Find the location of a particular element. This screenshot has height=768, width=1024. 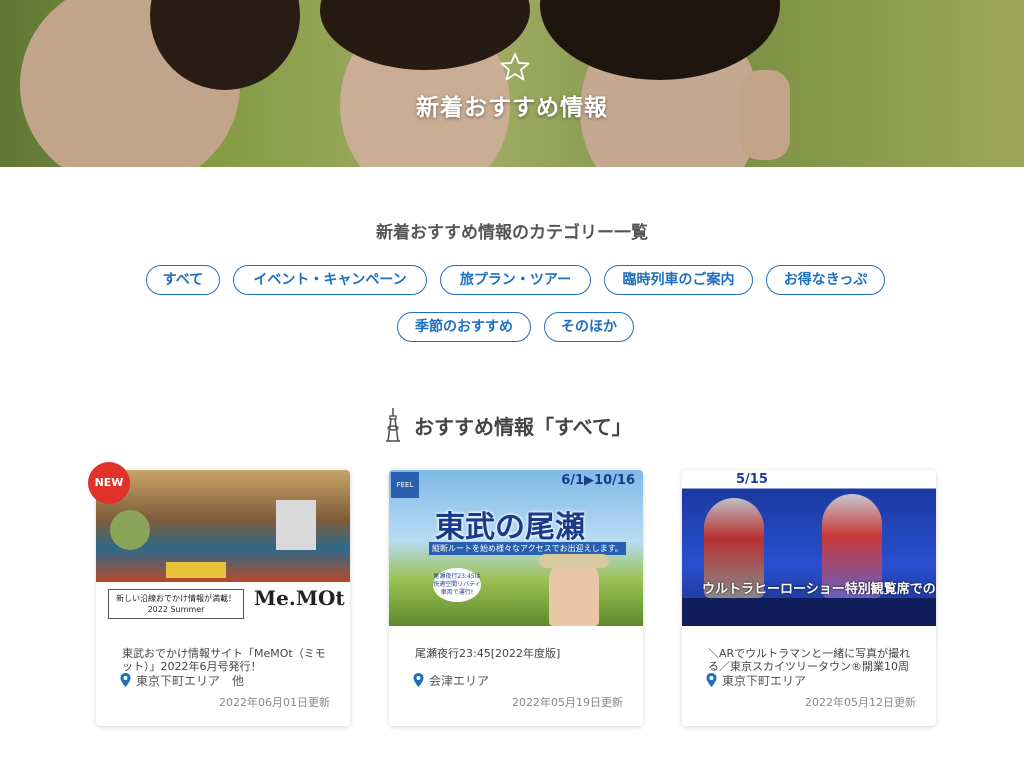

category-discount-tickets-button: お得なきっぷ is located at coordinates (825, 280).